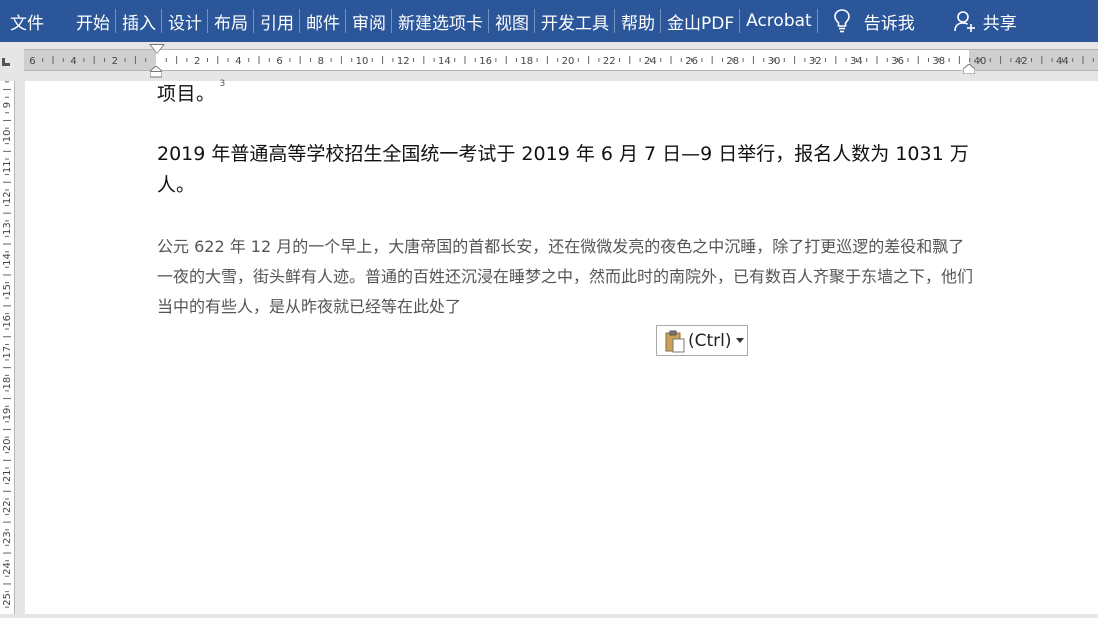  What do you see at coordinates (7, 166) in the screenshot?
I see `vertical-ruler-number: 11` at bounding box center [7, 166].